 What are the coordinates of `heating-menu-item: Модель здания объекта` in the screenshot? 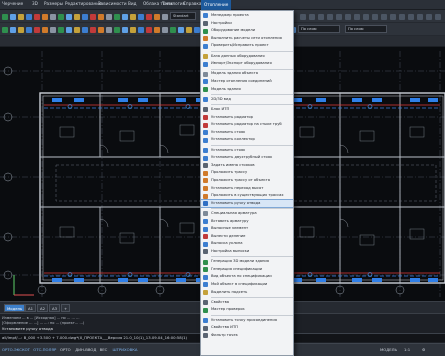 It's located at (247, 74).